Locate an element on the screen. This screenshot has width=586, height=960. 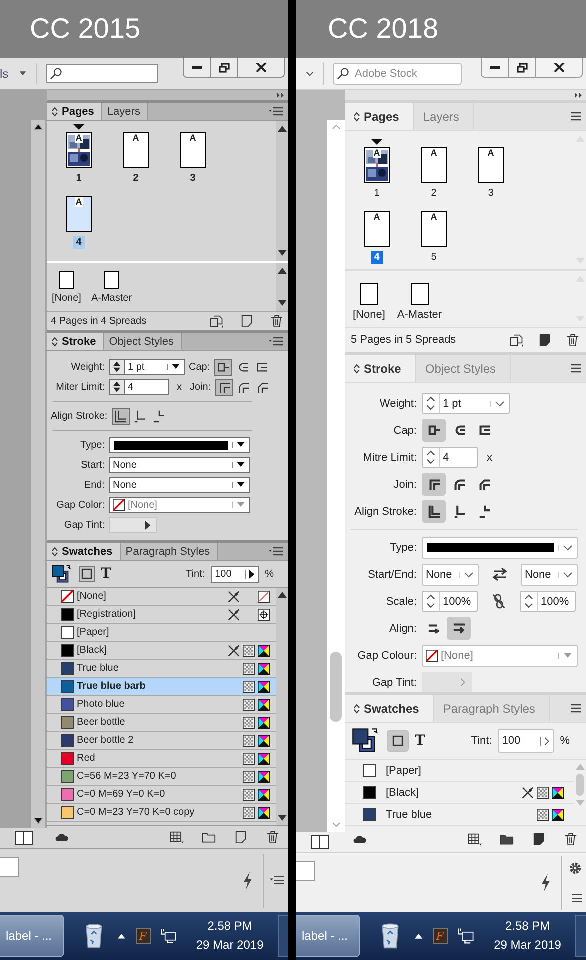
number-field: 1 pt is located at coordinates (147, 367).